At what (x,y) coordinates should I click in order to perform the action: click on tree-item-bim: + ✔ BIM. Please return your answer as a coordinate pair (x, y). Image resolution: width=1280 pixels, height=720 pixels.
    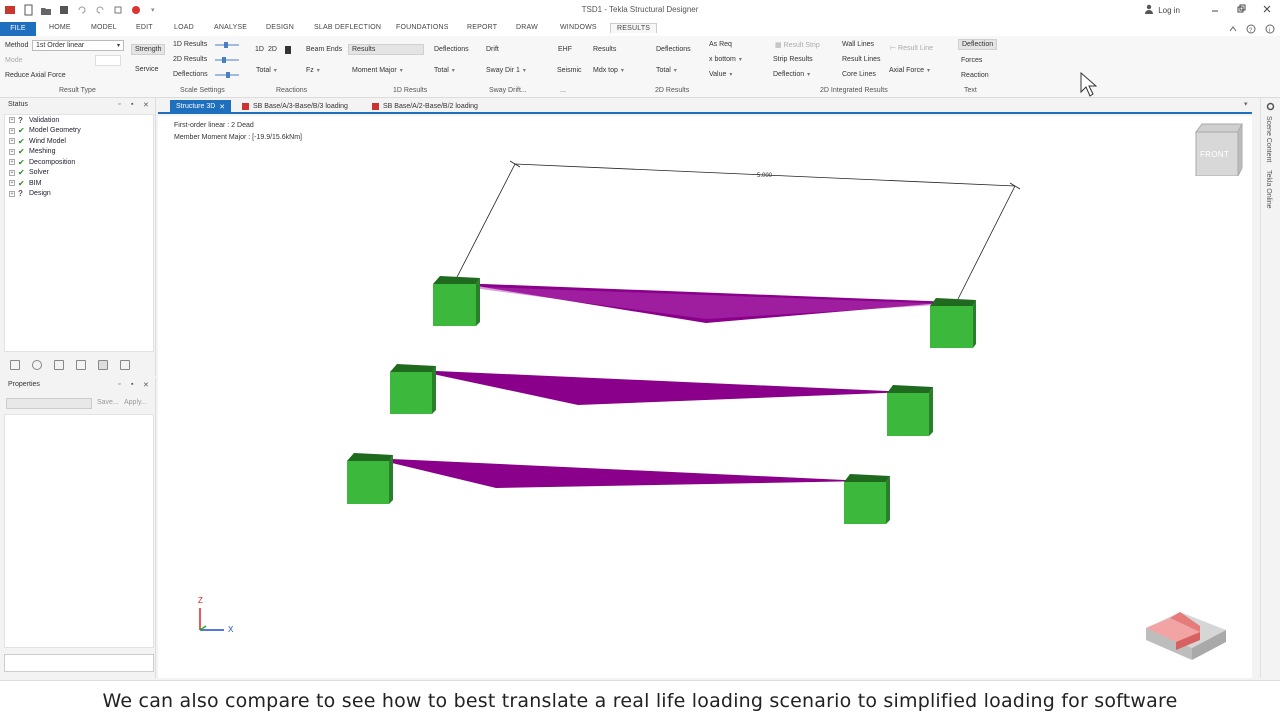
    Looking at the image, I should click on (79, 183).